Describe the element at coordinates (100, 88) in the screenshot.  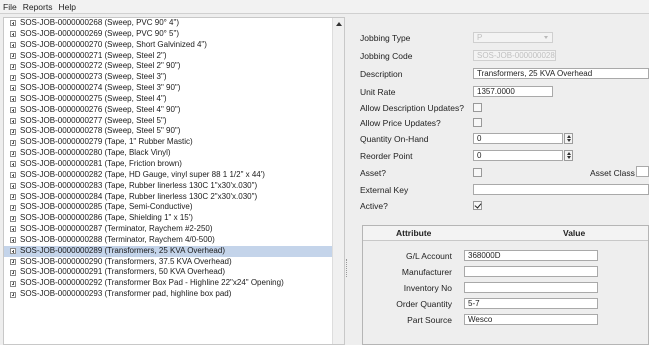
I see `tree-item-label: SOS-JOB-0000000274 (Sweep, Steel 3" 90")` at that location.